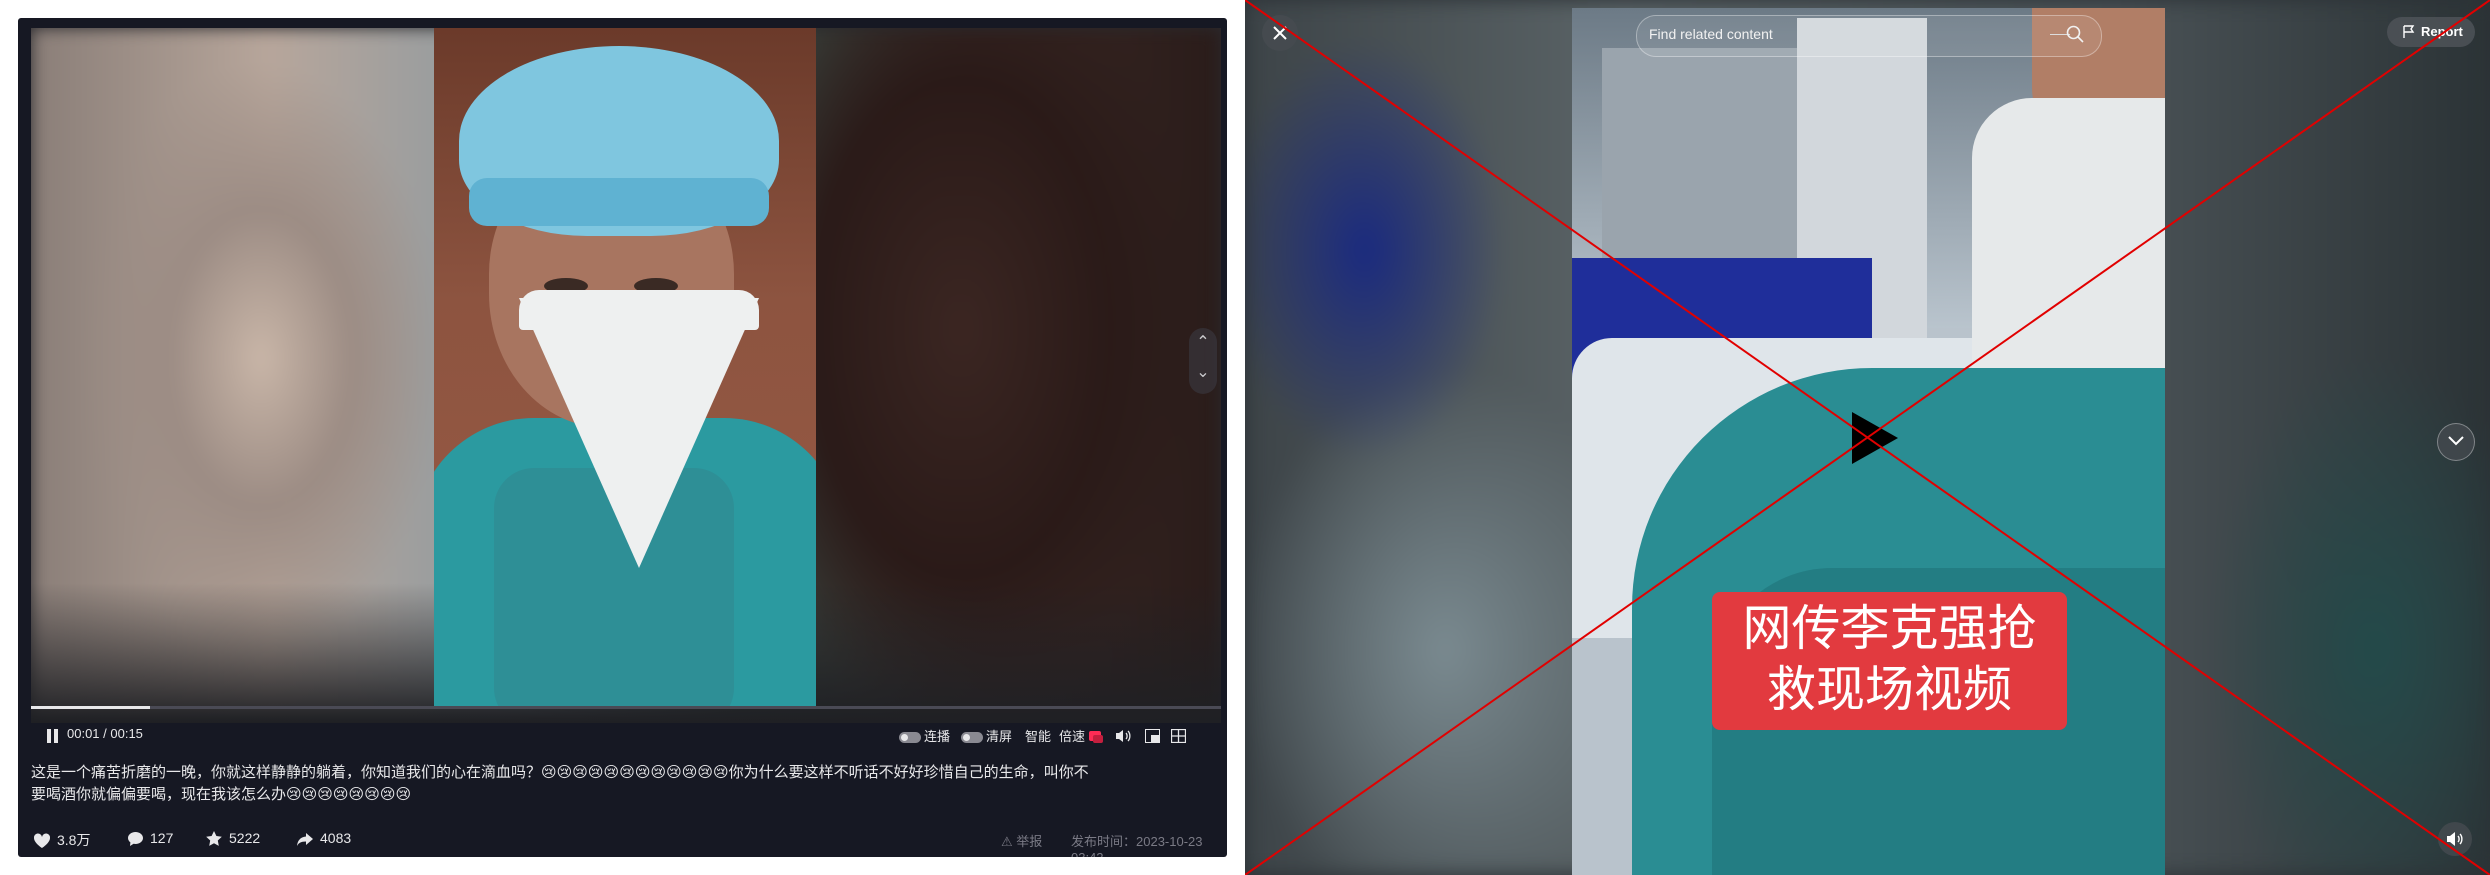  Describe the element at coordinates (1889, 689) in the screenshot. I see `overlay-title-line-2: 救现场视频` at that location.